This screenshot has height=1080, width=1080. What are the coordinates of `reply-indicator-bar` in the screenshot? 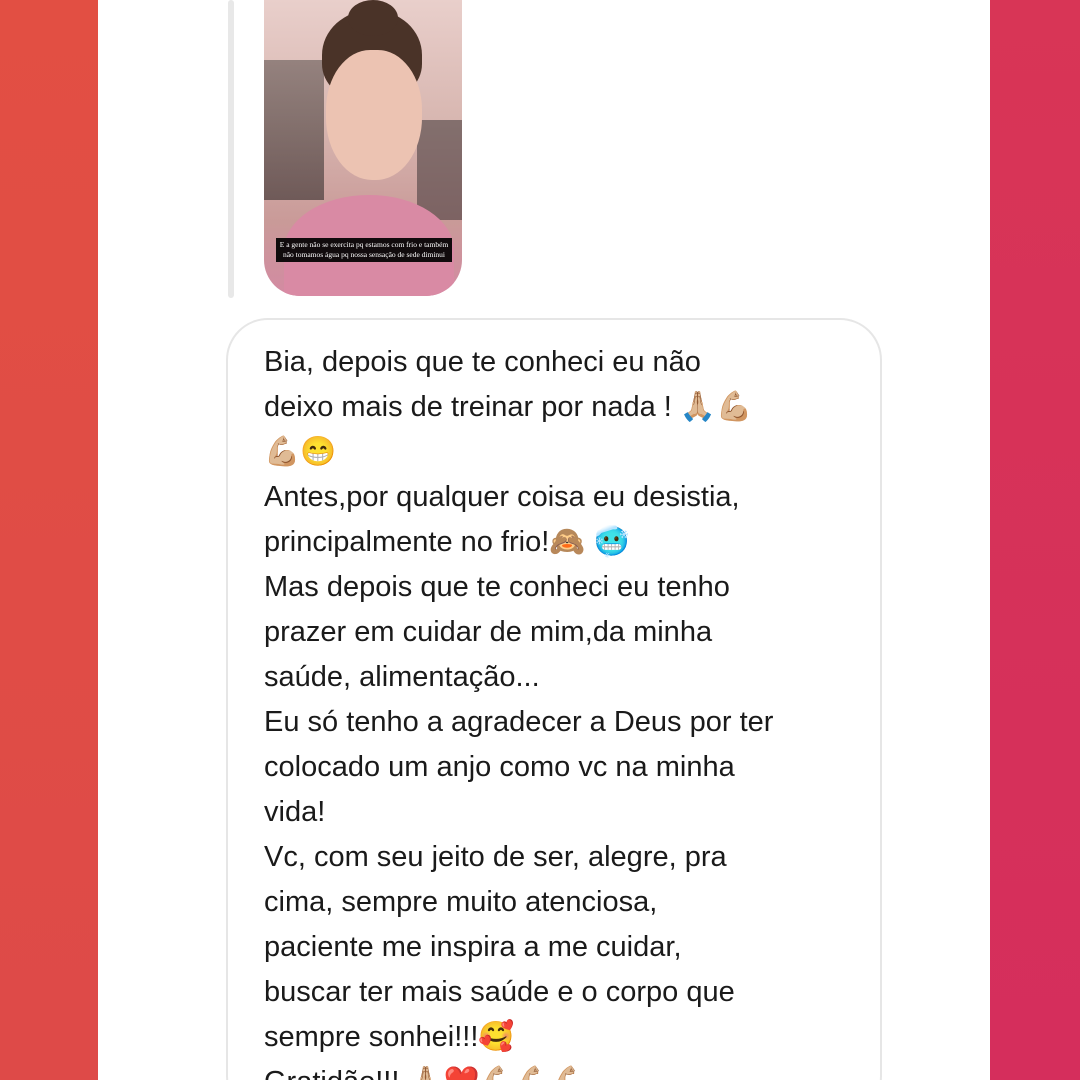 It's located at (231, 149).